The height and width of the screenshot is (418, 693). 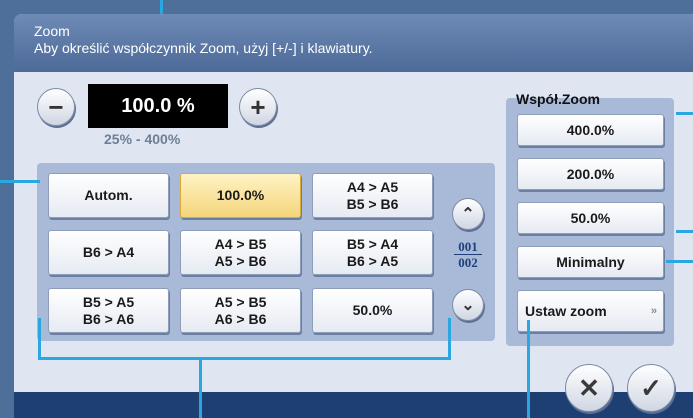 I want to click on preset-a5-b5: A5 > B5 A6 > B6, so click(x=240, y=310).